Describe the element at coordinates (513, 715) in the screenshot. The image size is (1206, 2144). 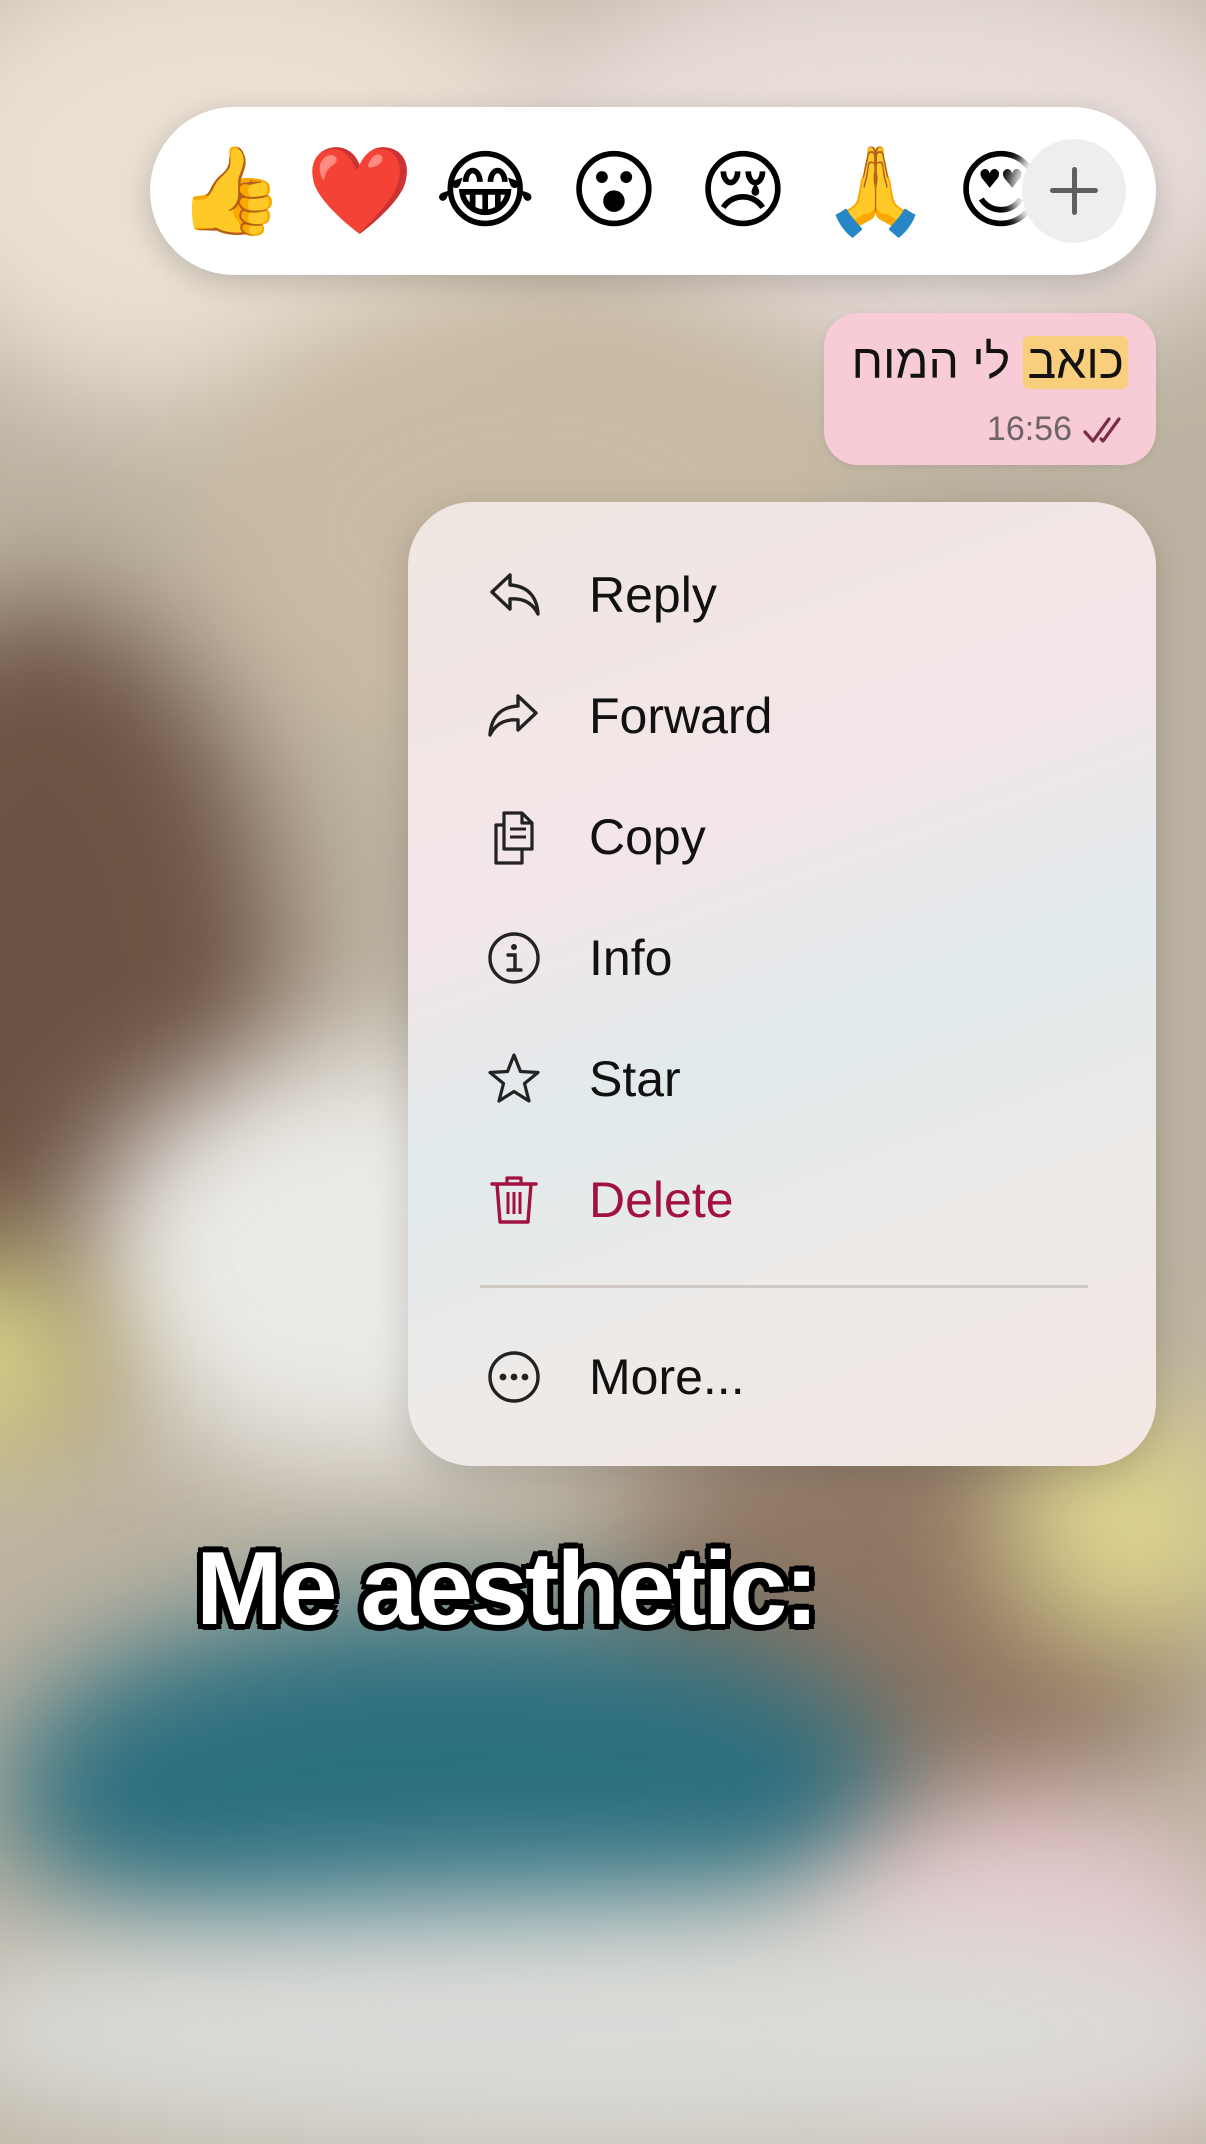
I see `forward-icon` at that location.